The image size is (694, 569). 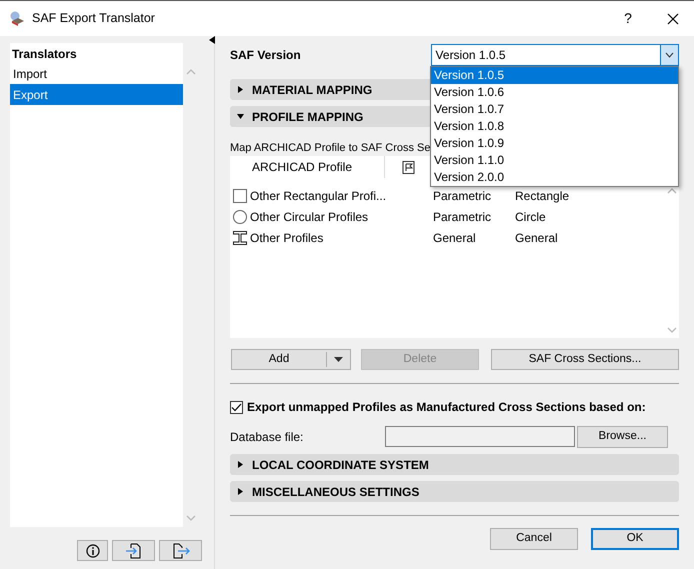 I want to click on cross-section-shape-cell-text: Circle, so click(x=531, y=217).